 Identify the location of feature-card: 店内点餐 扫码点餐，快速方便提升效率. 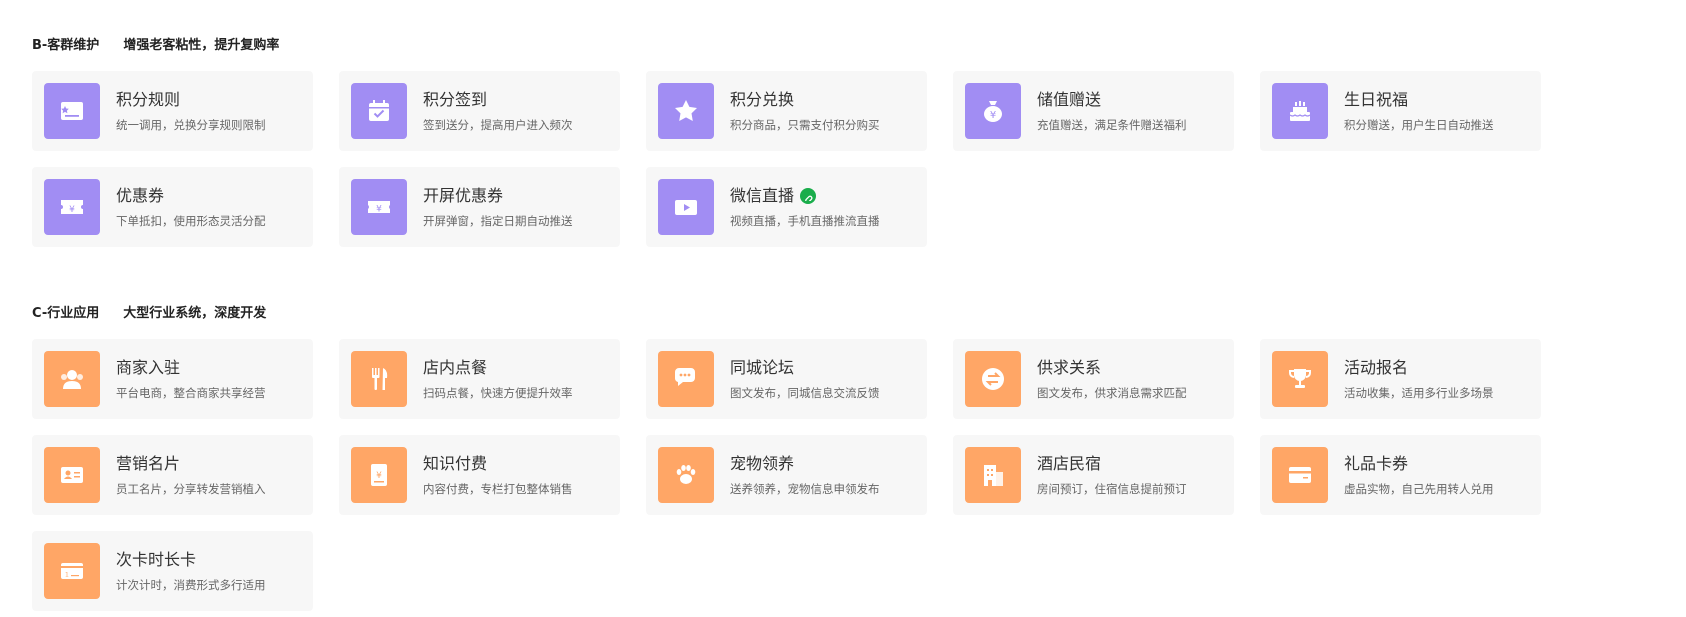
(479, 379).